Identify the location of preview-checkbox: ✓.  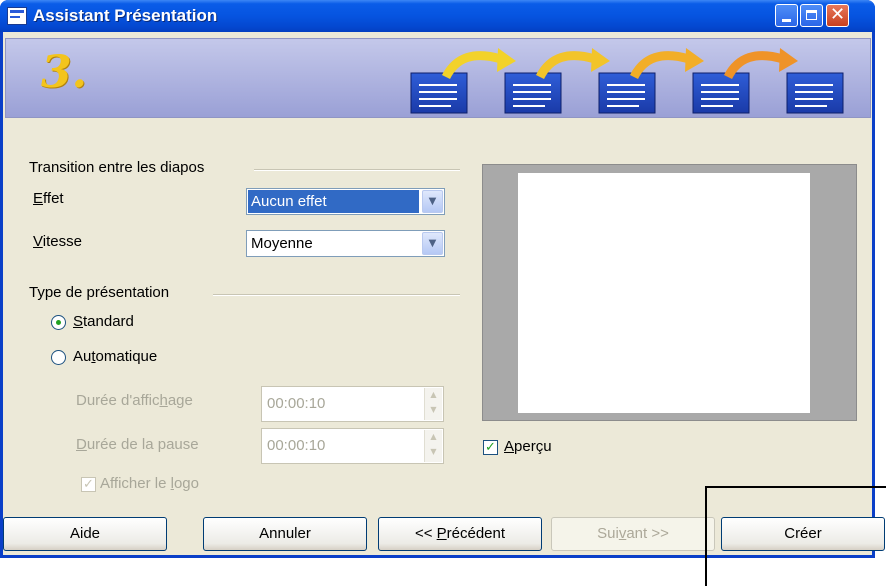
(490, 447).